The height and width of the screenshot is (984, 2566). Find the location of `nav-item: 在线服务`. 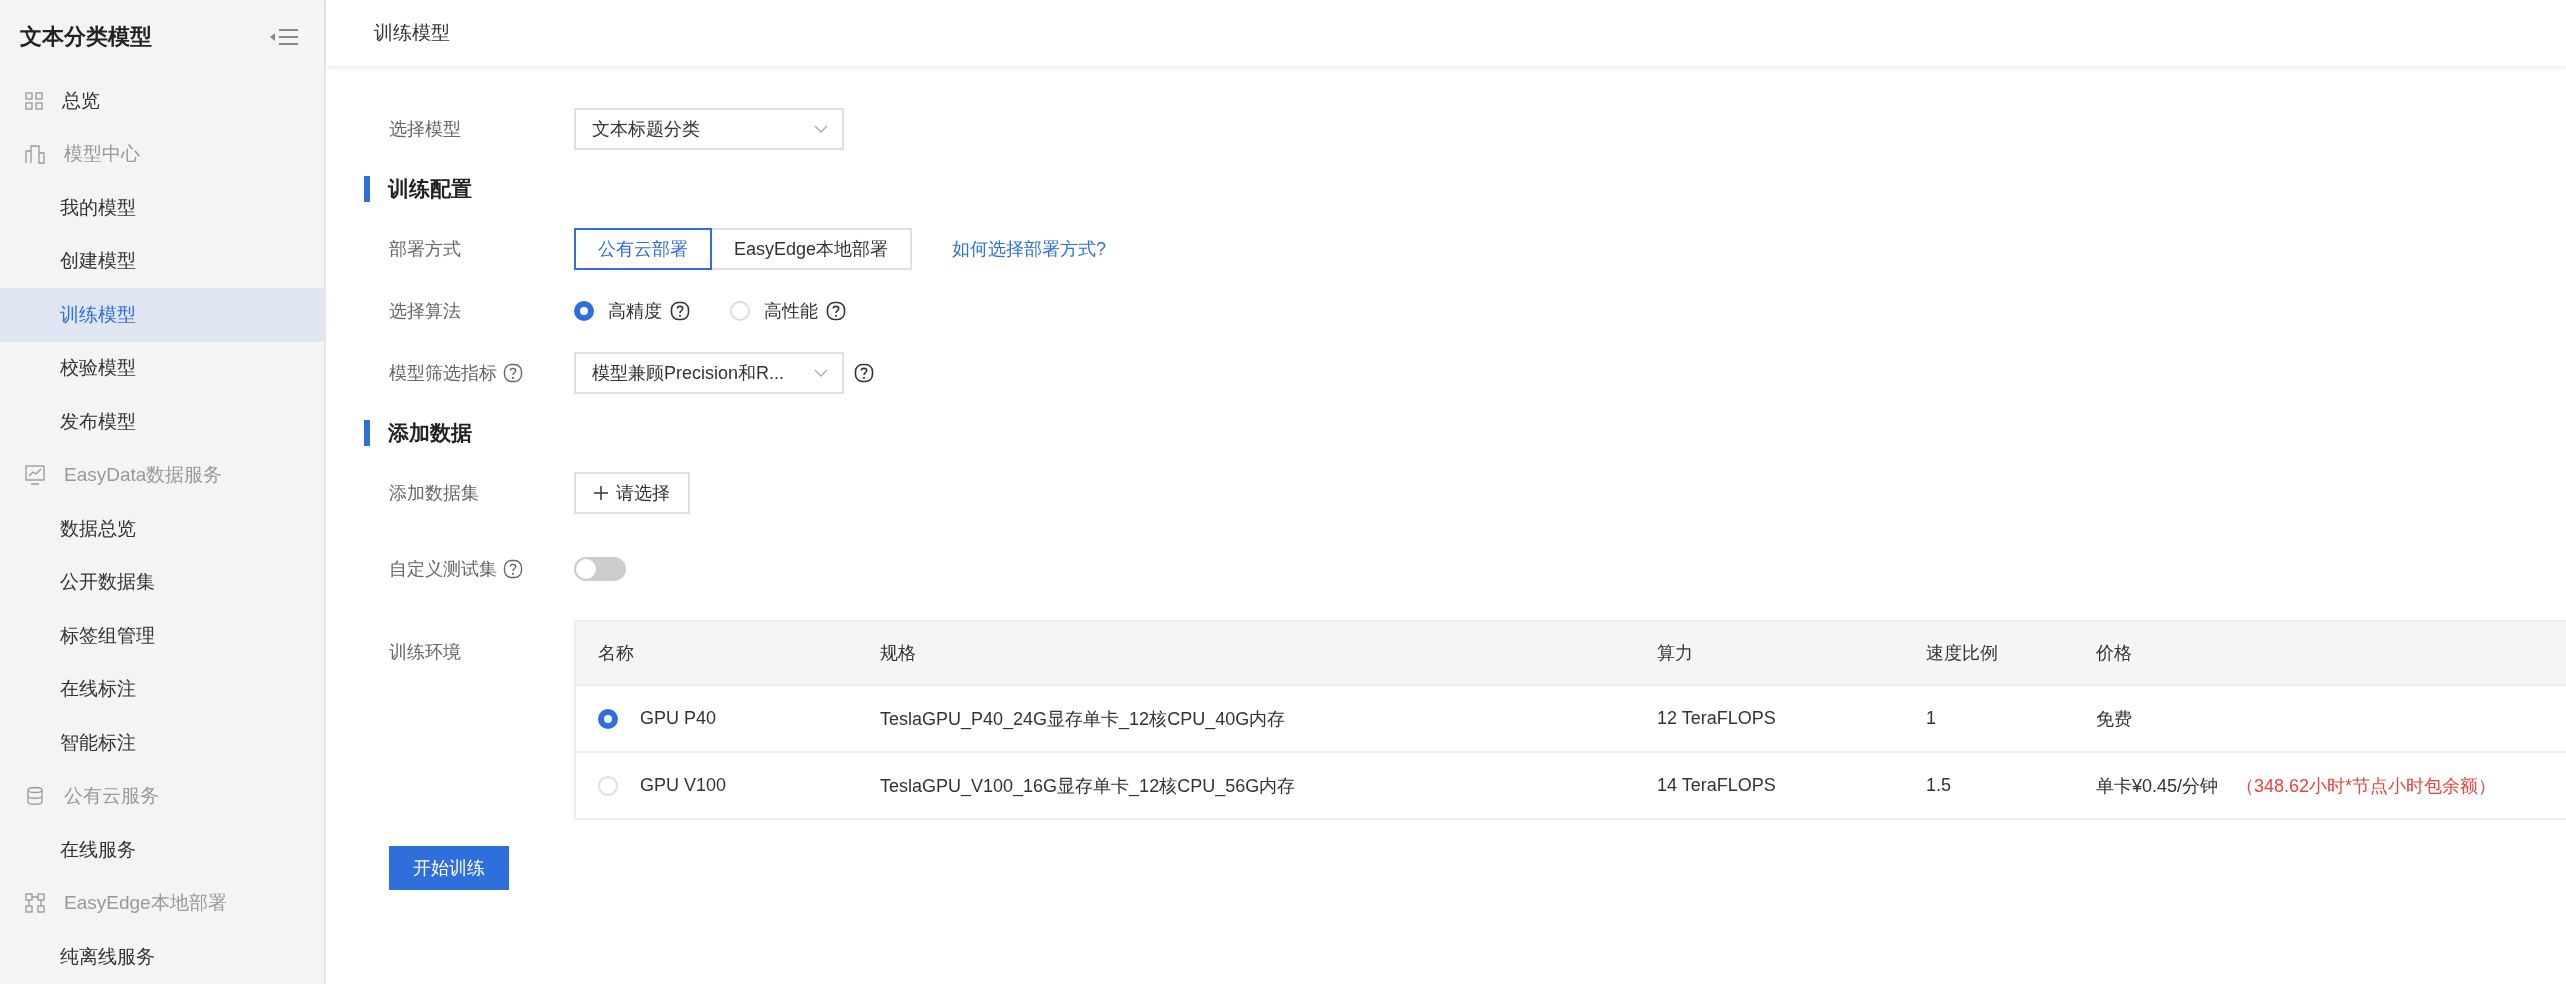

nav-item: 在线服务 is located at coordinates (162, 850).